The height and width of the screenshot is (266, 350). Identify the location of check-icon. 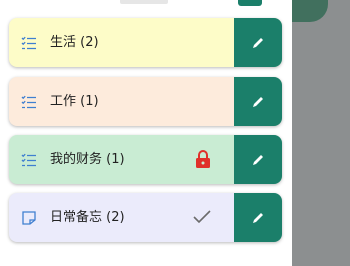
(202, 217).